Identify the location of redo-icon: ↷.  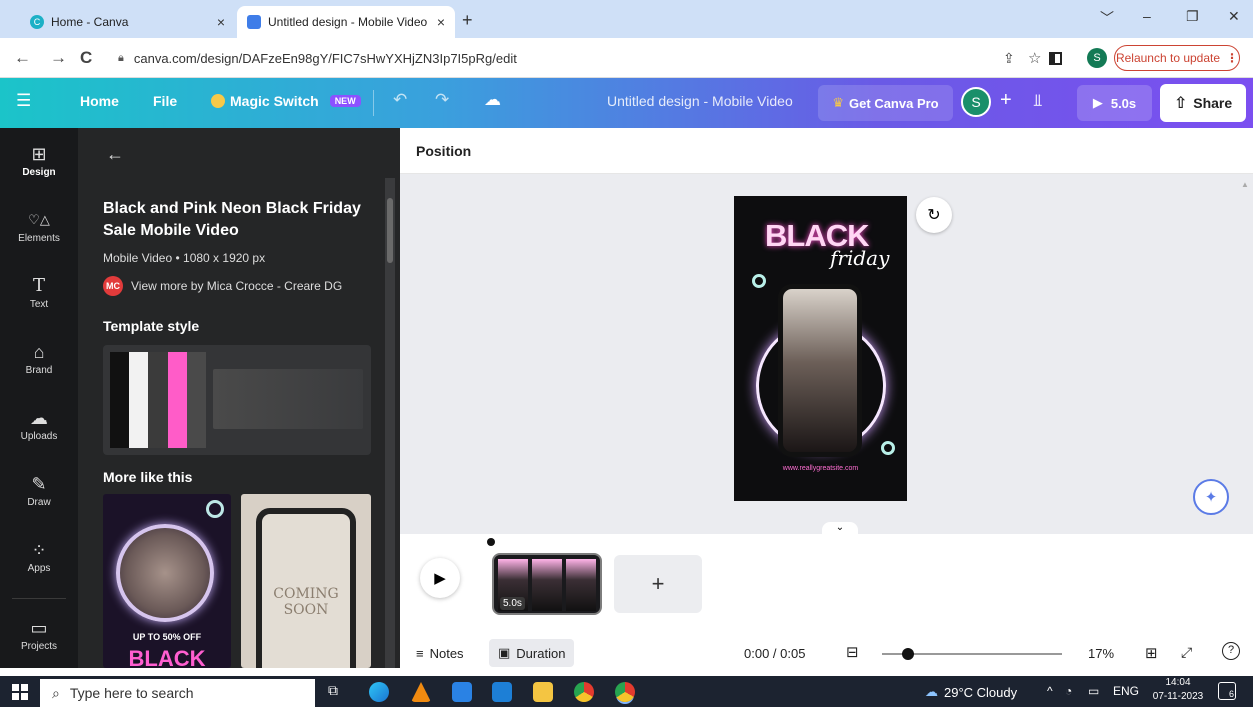
(442, 100).